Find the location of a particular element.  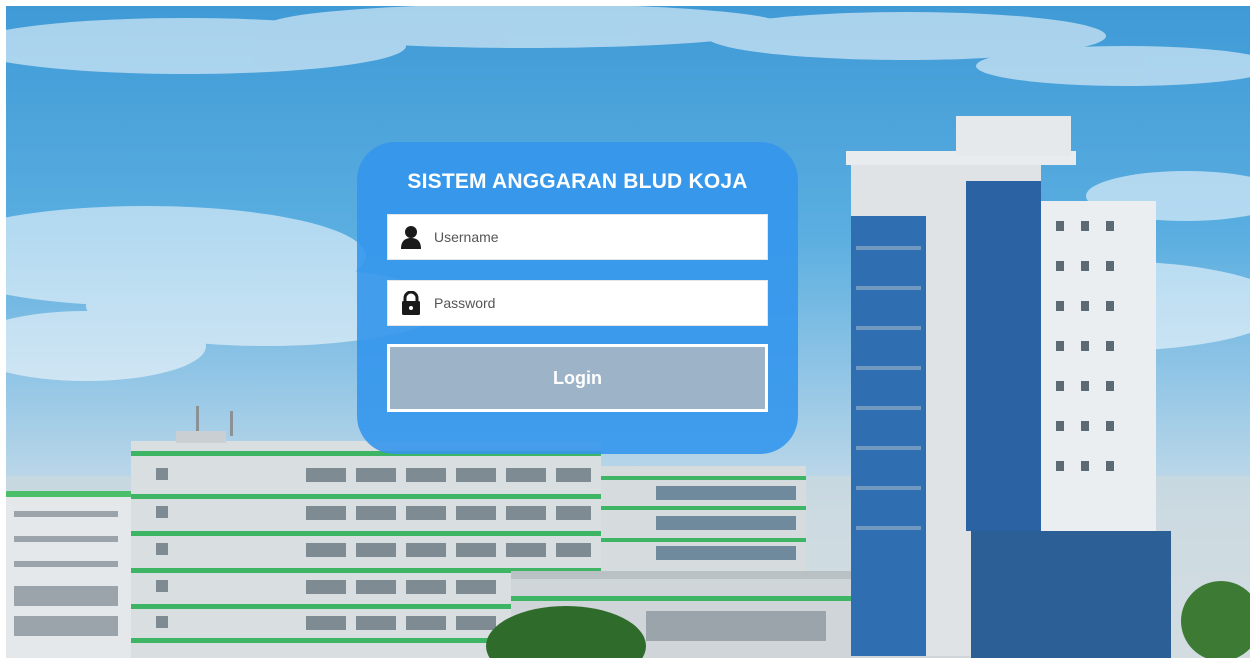

app-title: SISTEM ANGGARAN BLUD KOJA is located at coordinates (577, 181).